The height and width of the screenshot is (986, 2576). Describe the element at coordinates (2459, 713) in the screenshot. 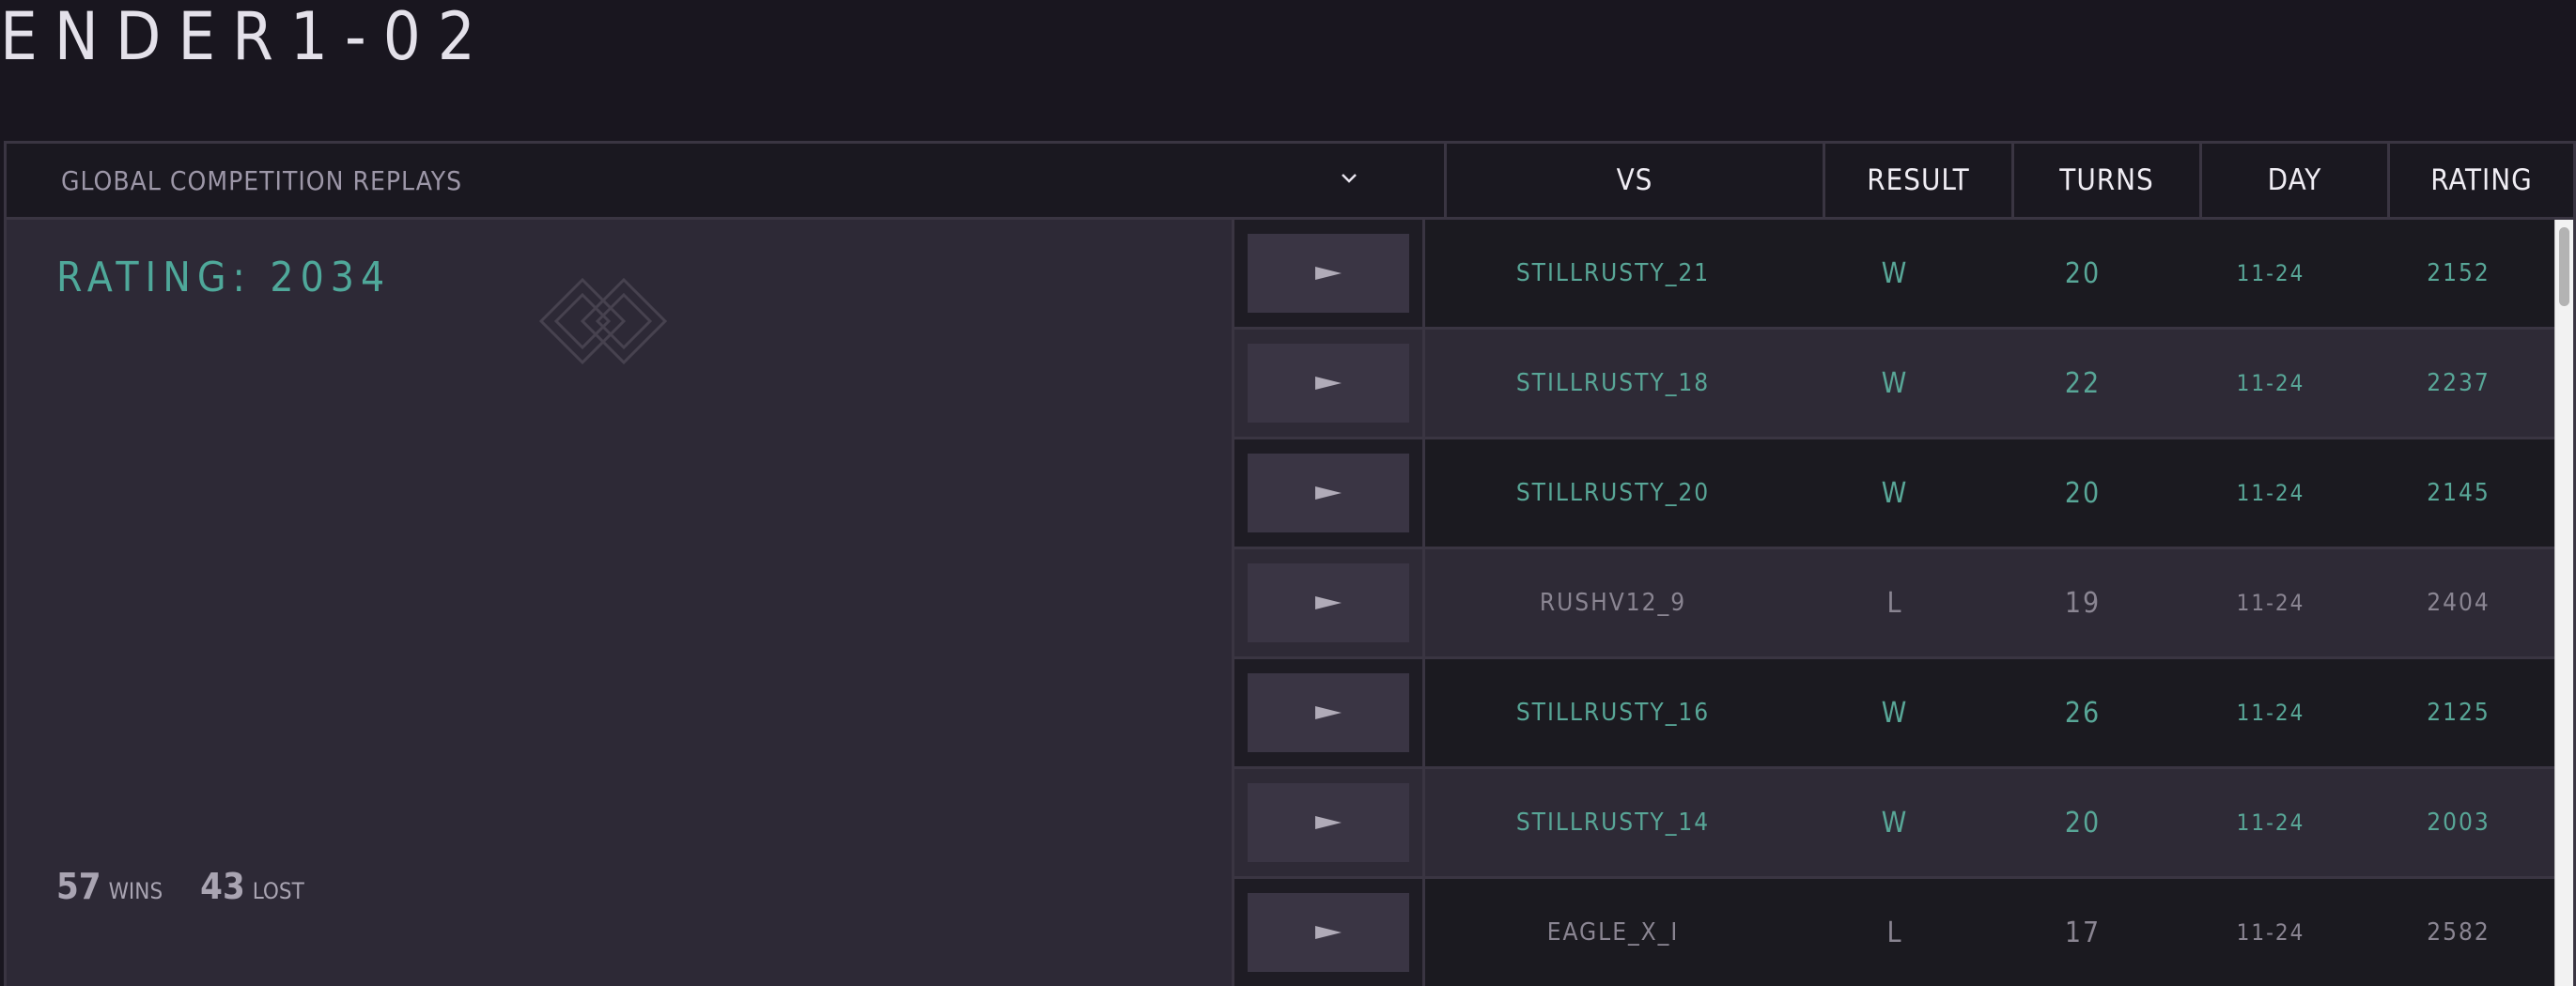

I see `opponent-rating: 2125` at that location.